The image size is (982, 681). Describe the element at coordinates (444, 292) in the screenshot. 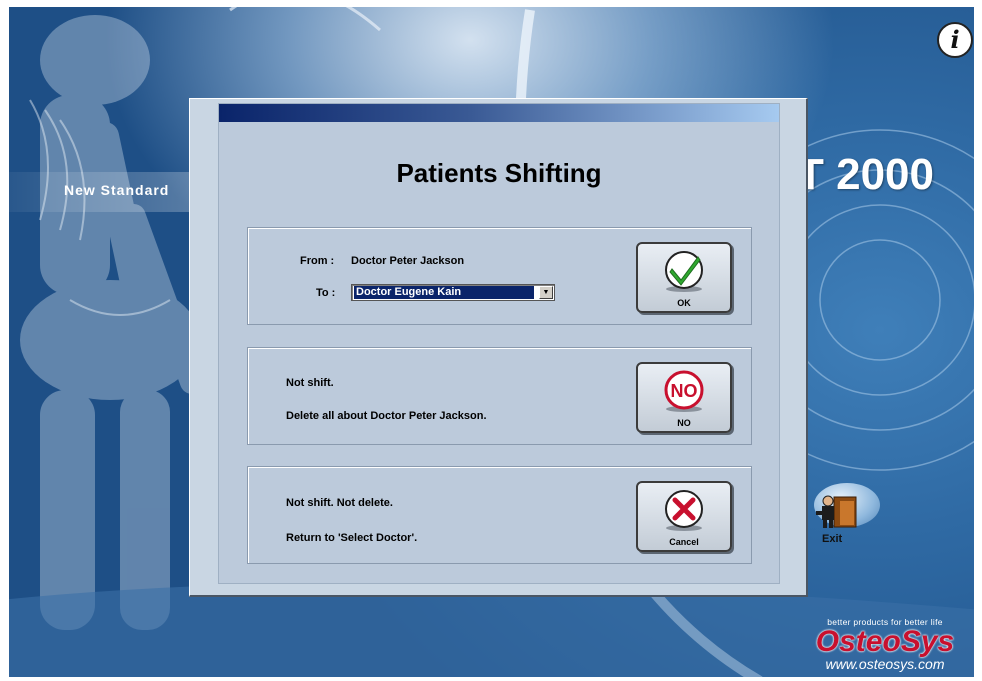

I see `to-doctor-selected: Doctor Eugene Kain` at that location.